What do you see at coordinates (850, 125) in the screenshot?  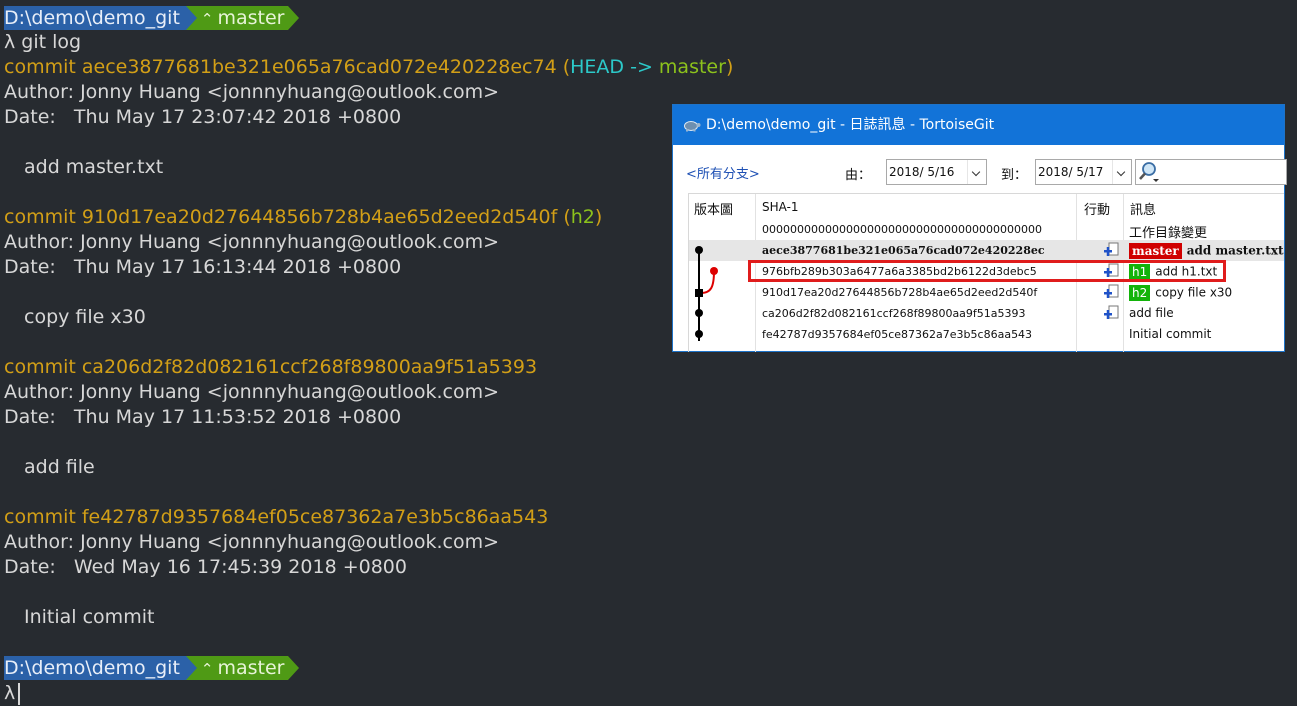 I see `window-title: D:\demo\demo_git - 日誌訊息 - TortoiseGit` at bounding box center [850, 125].